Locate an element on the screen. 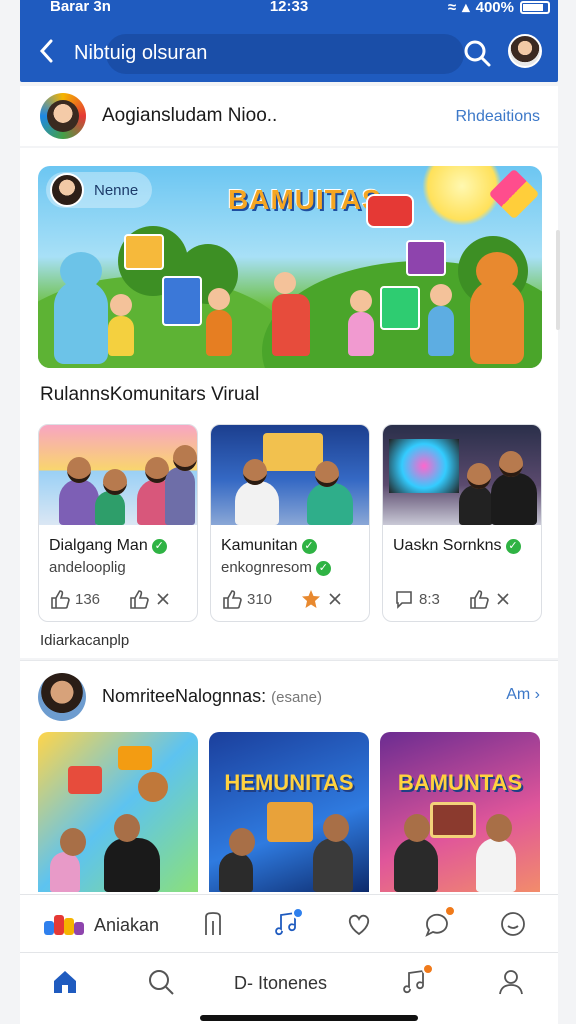 This screenshot has height=1024, width=576. gallery-image: HEMUNITAS is located at coordinates (289, 812).